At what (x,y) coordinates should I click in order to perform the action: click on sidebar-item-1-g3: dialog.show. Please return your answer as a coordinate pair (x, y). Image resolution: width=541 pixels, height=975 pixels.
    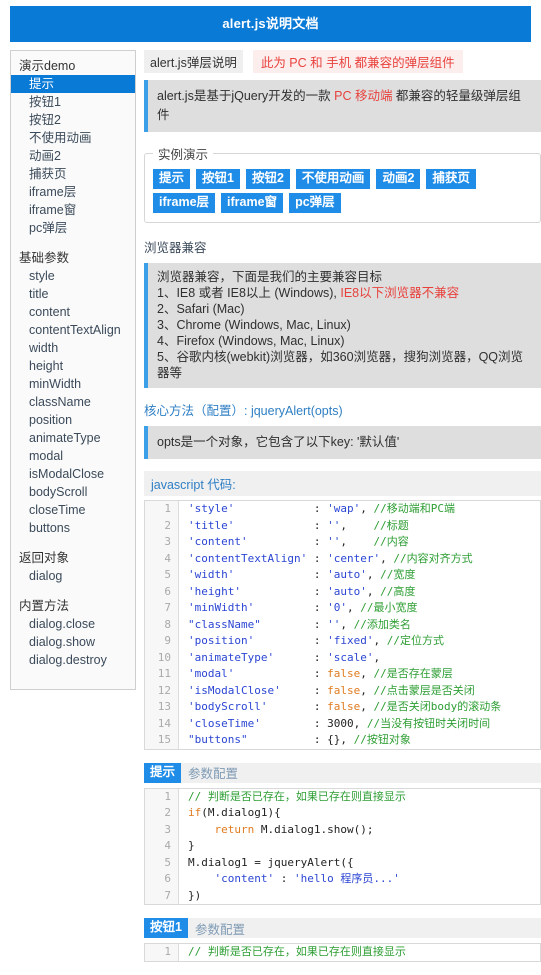
    Looking at the image, I should click on (73, 642).